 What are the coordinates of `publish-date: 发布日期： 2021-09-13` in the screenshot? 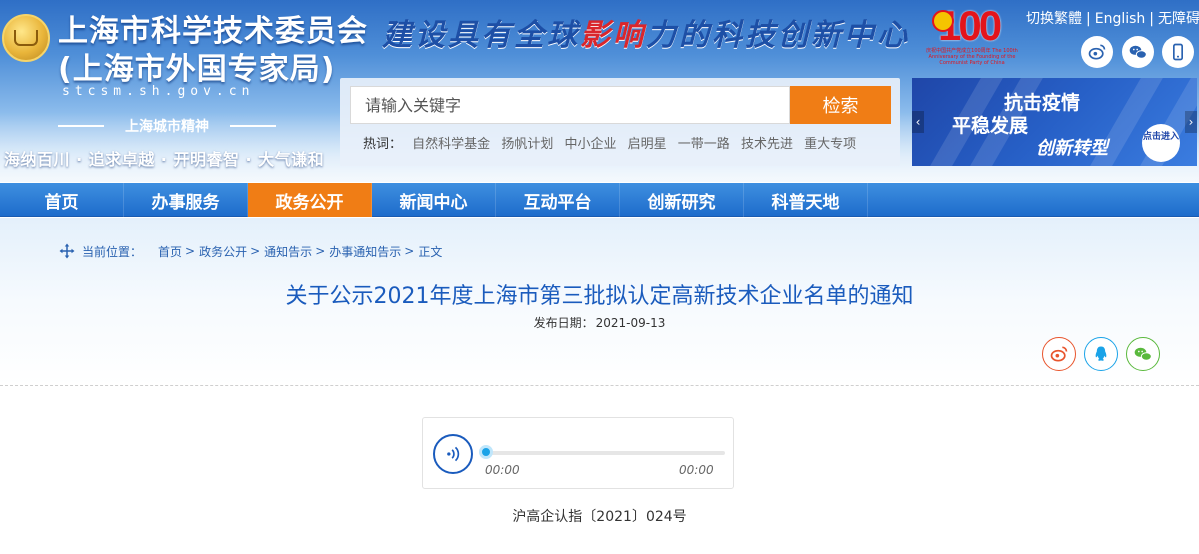 It's located at (599, 322).